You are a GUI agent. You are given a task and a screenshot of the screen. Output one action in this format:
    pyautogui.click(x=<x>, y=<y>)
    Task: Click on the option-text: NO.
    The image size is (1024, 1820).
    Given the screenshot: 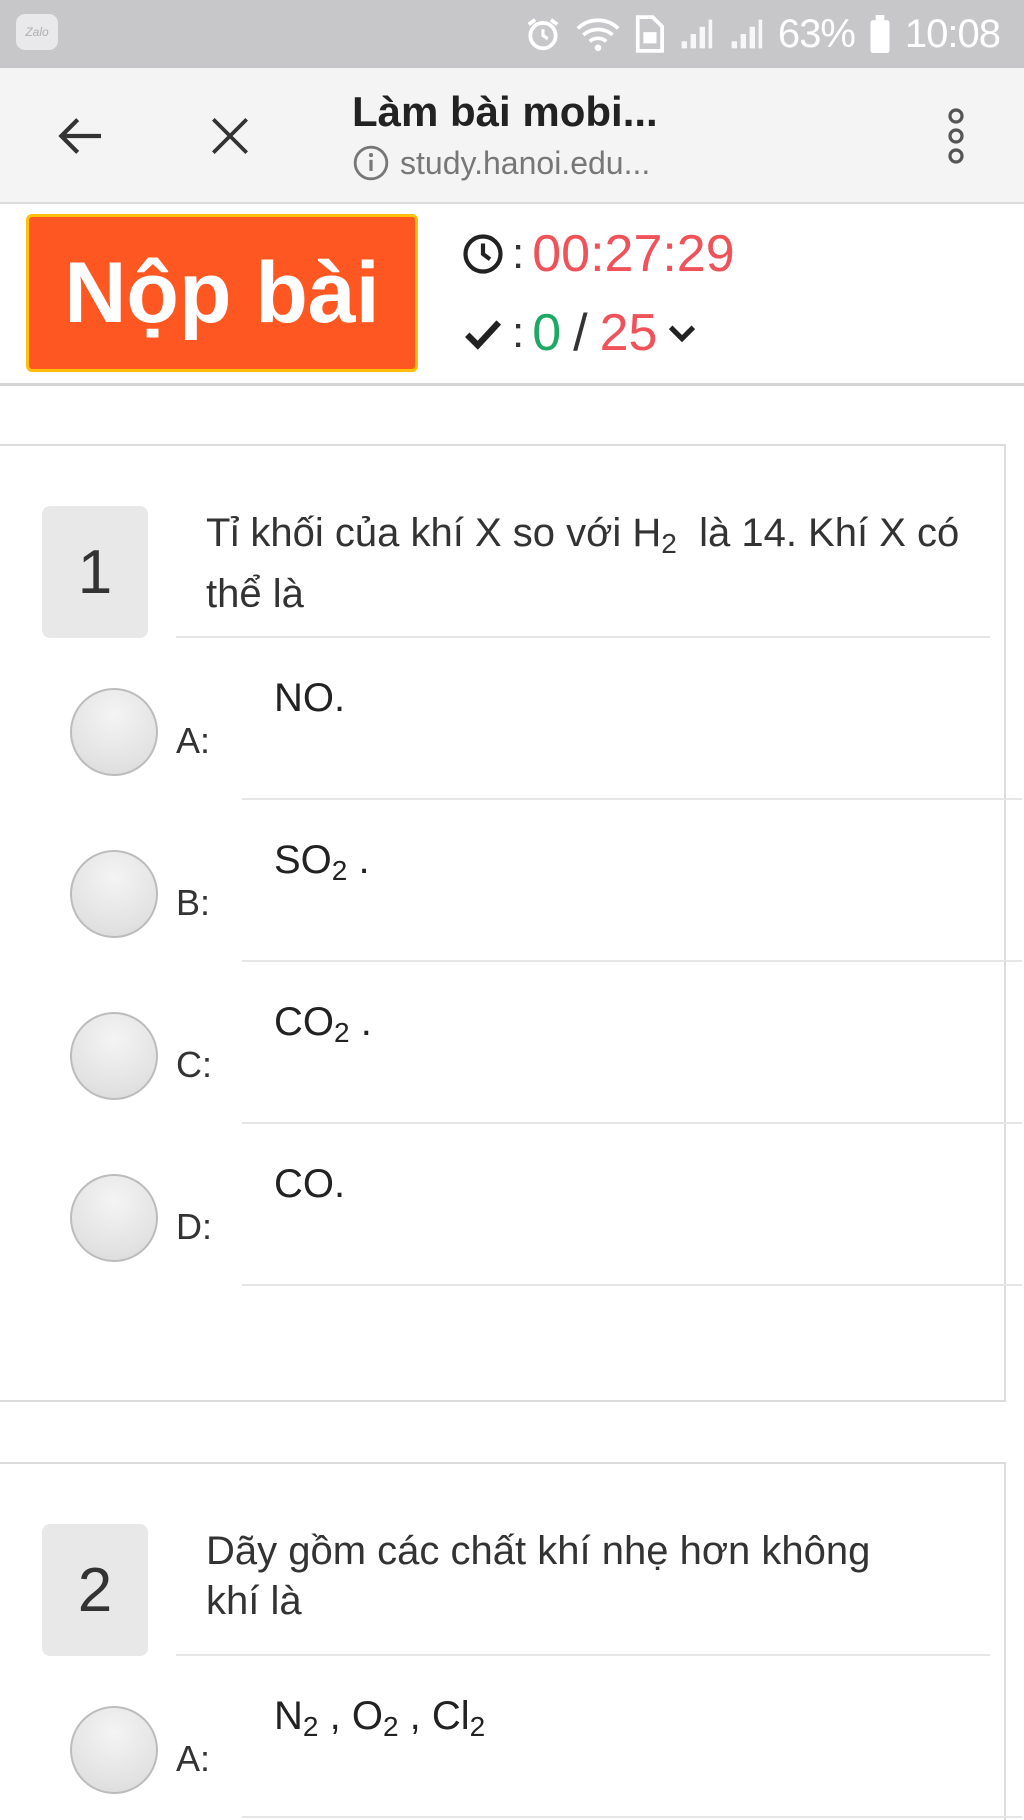 What is the action you would take?
    pyautogui.click(x=310, y=698)
    